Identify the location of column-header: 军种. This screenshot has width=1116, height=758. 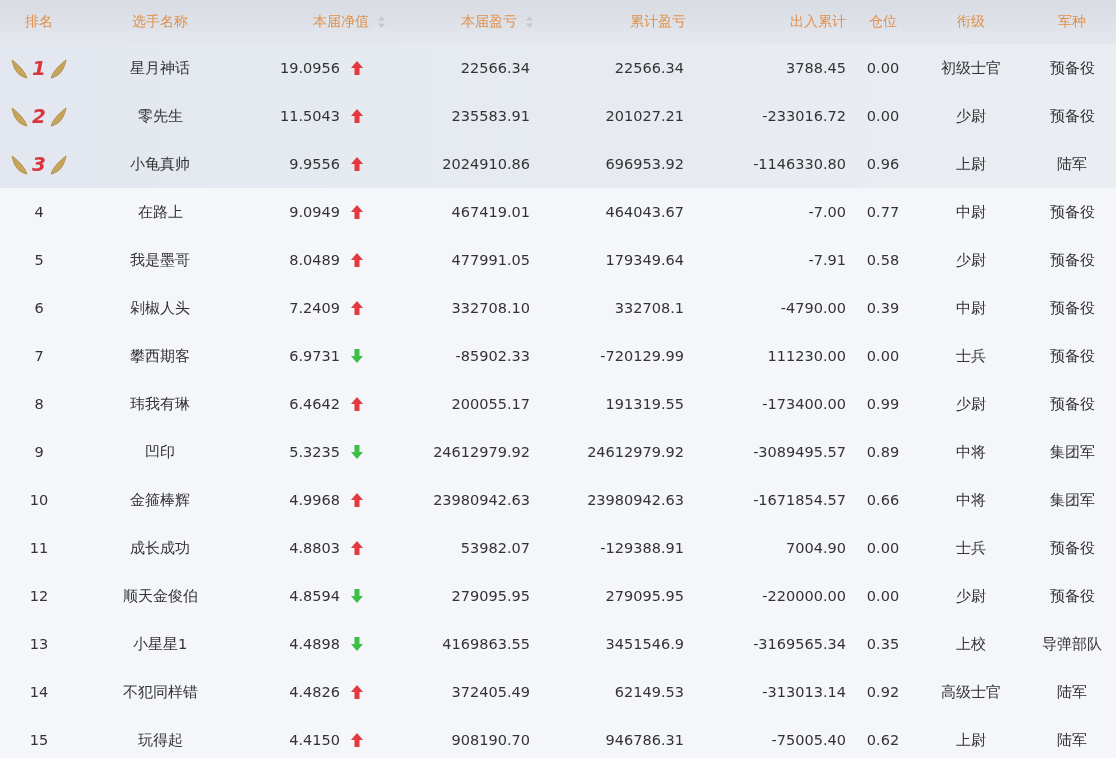
(1072, 22).